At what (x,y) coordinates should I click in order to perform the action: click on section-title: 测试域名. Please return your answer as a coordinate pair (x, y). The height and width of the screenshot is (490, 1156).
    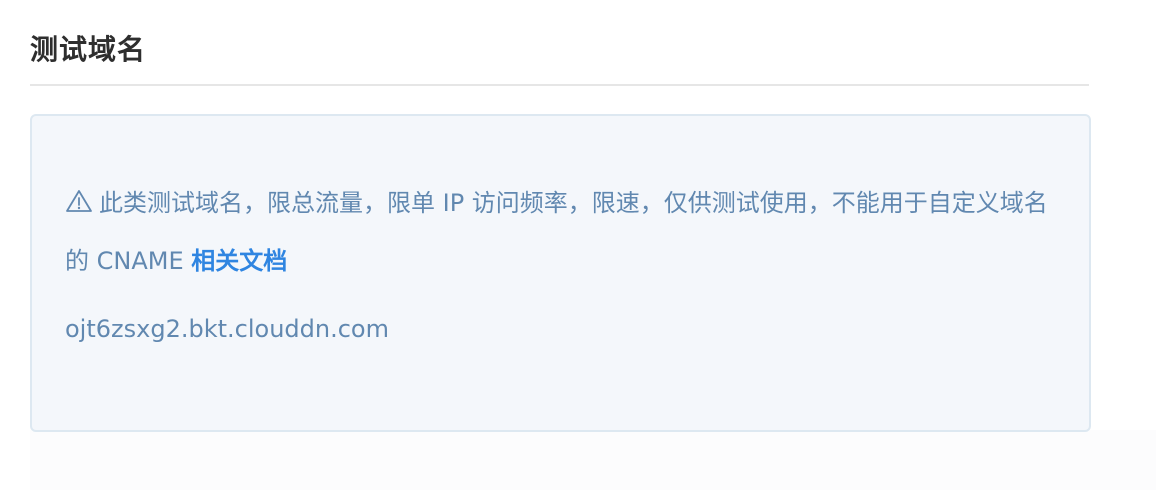
    Looking at the image, I should click on (88, 49).